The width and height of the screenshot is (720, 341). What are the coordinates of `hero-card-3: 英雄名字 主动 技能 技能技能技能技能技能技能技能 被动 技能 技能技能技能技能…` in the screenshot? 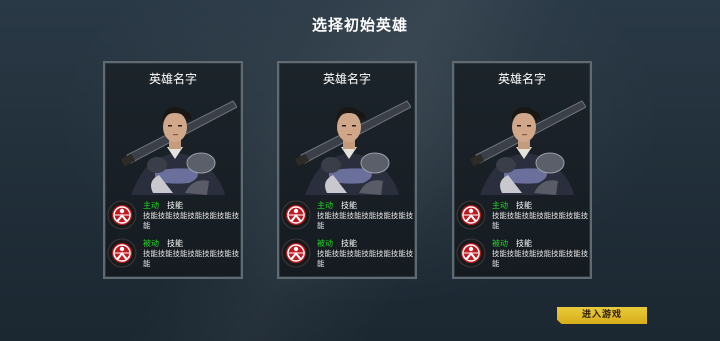 It's located at (522, 170).